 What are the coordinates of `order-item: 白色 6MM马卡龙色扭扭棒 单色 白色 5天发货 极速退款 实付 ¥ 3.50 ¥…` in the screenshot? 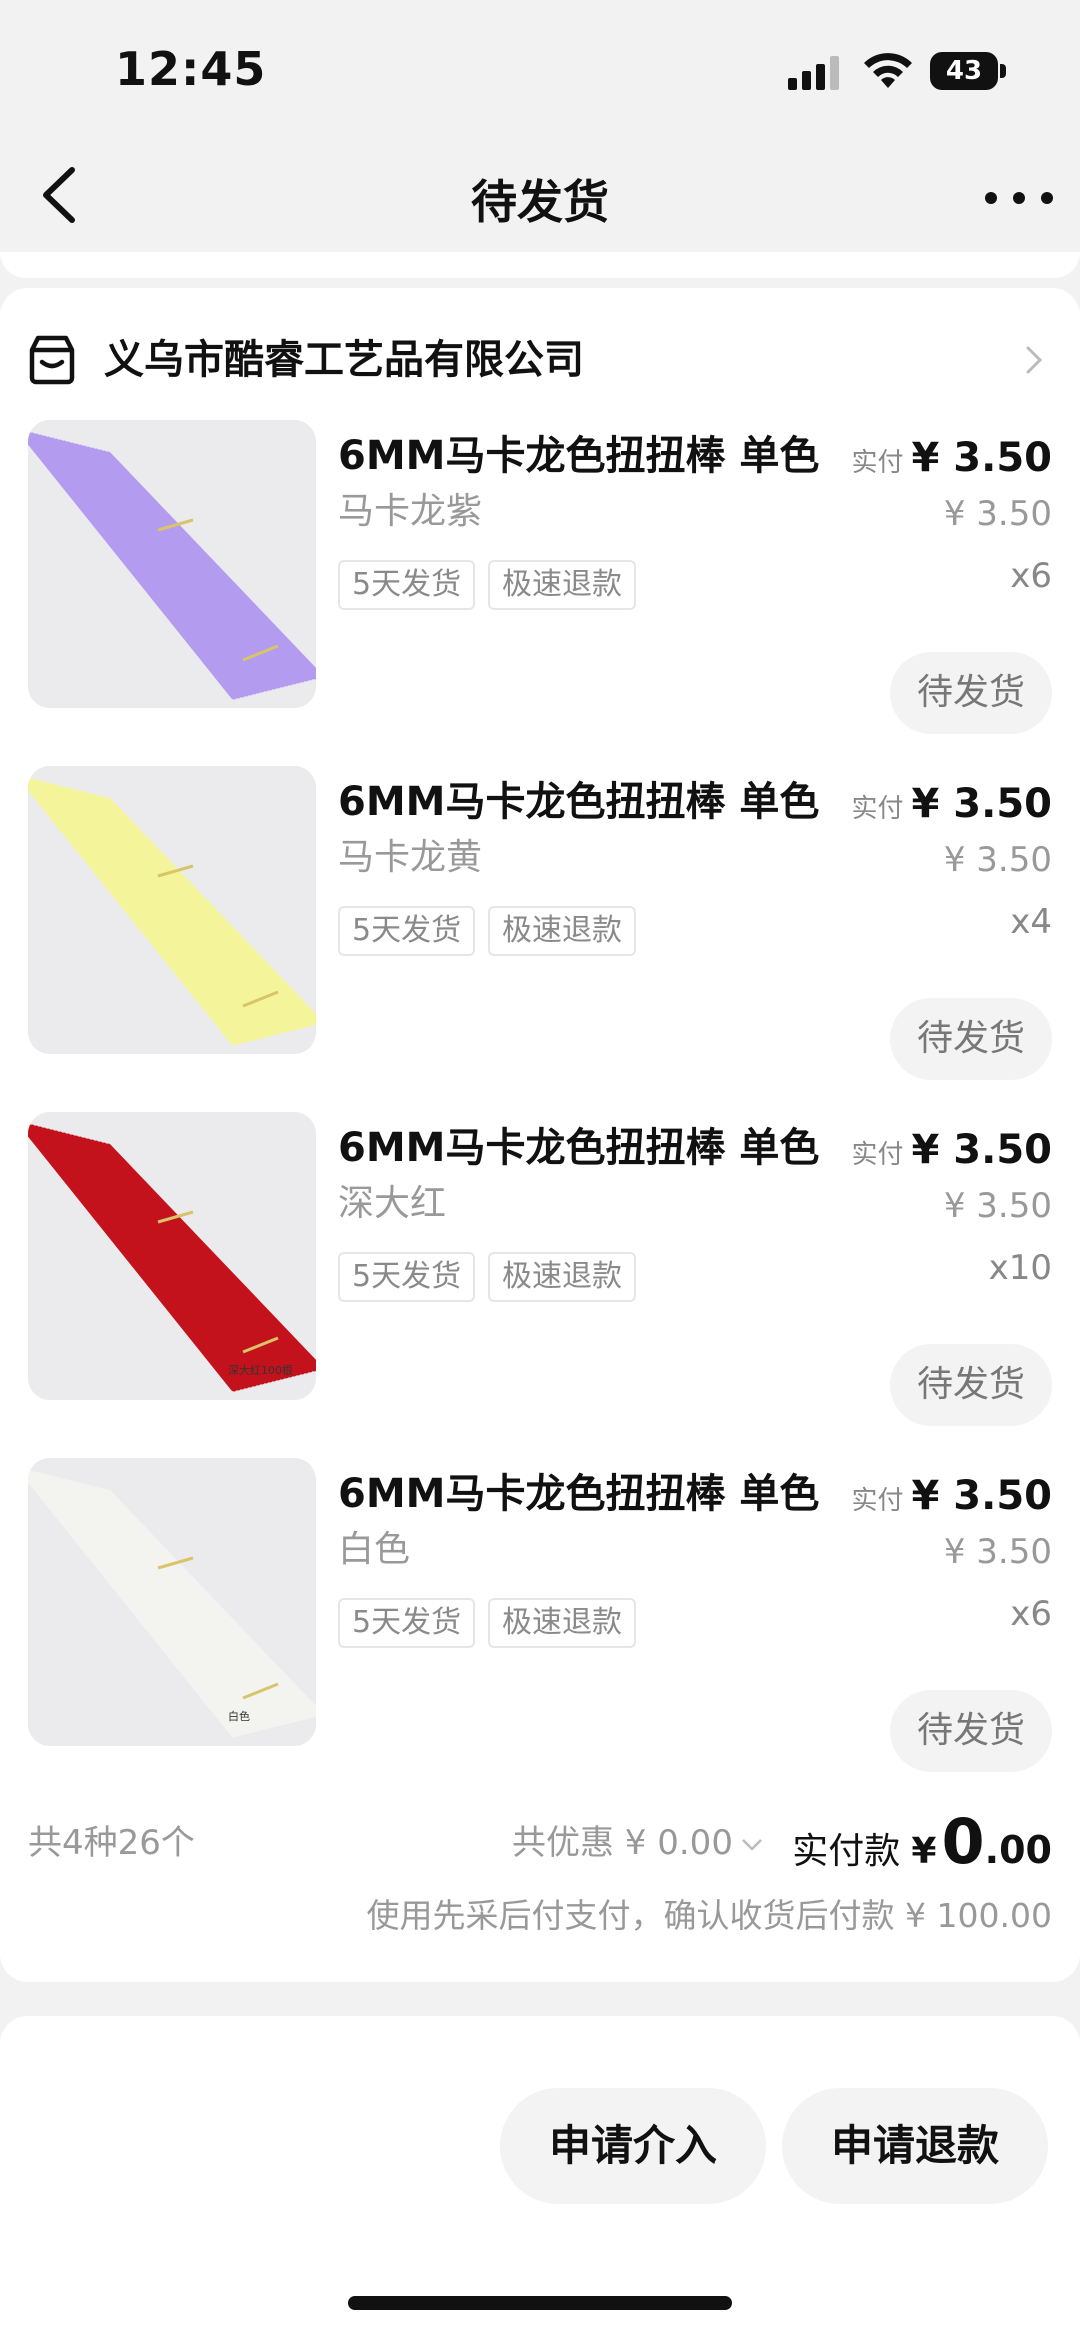 It's located at (540, 1630).